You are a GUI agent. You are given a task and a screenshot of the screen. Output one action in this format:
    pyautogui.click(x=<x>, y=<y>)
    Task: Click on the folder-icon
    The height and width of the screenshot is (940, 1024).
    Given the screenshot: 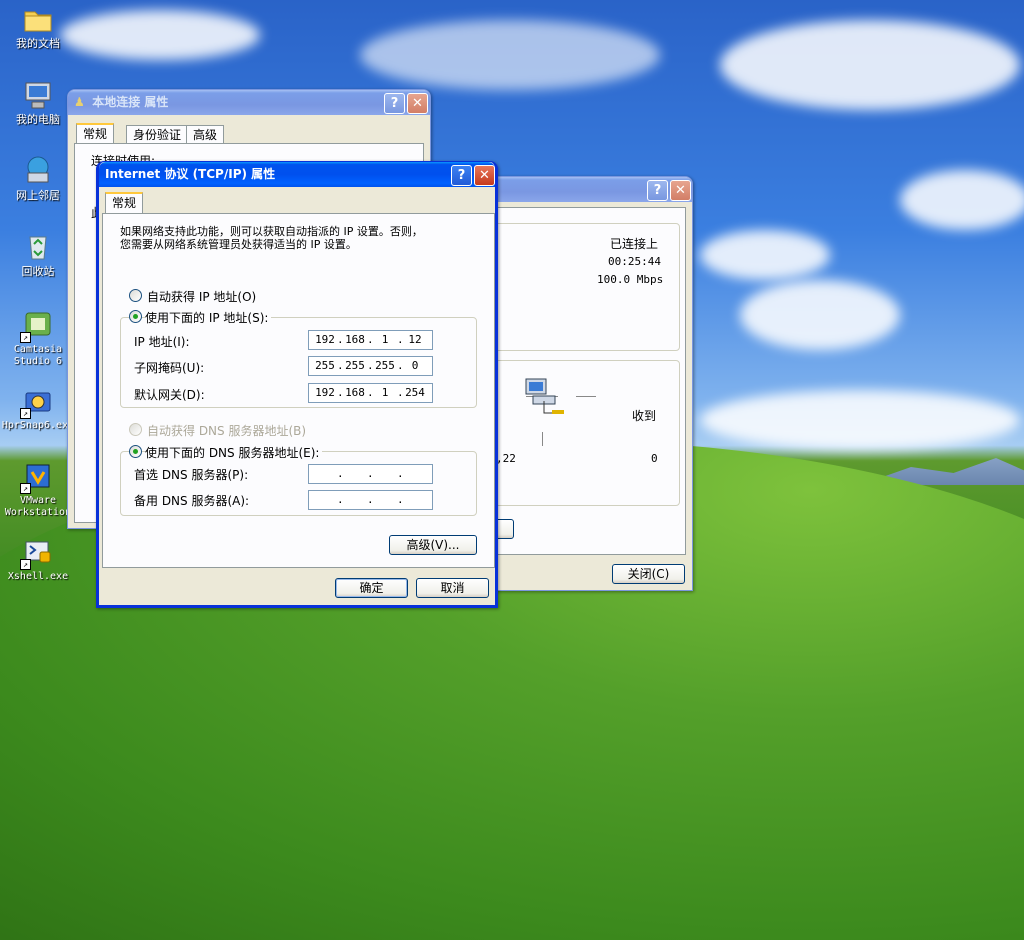 What is the action you would take?
    pyautogui.click(x=38, y=19)
    